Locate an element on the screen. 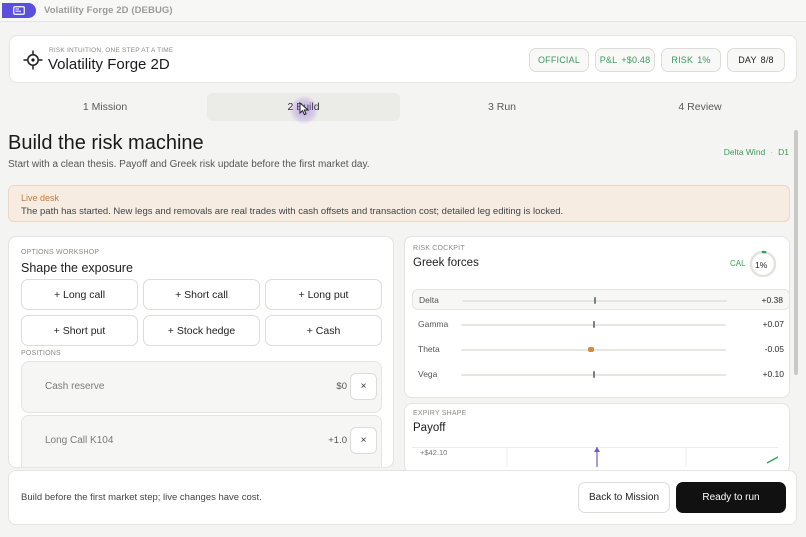 The image size is (806, 537). window-icon is located at coordinates (19, 10).